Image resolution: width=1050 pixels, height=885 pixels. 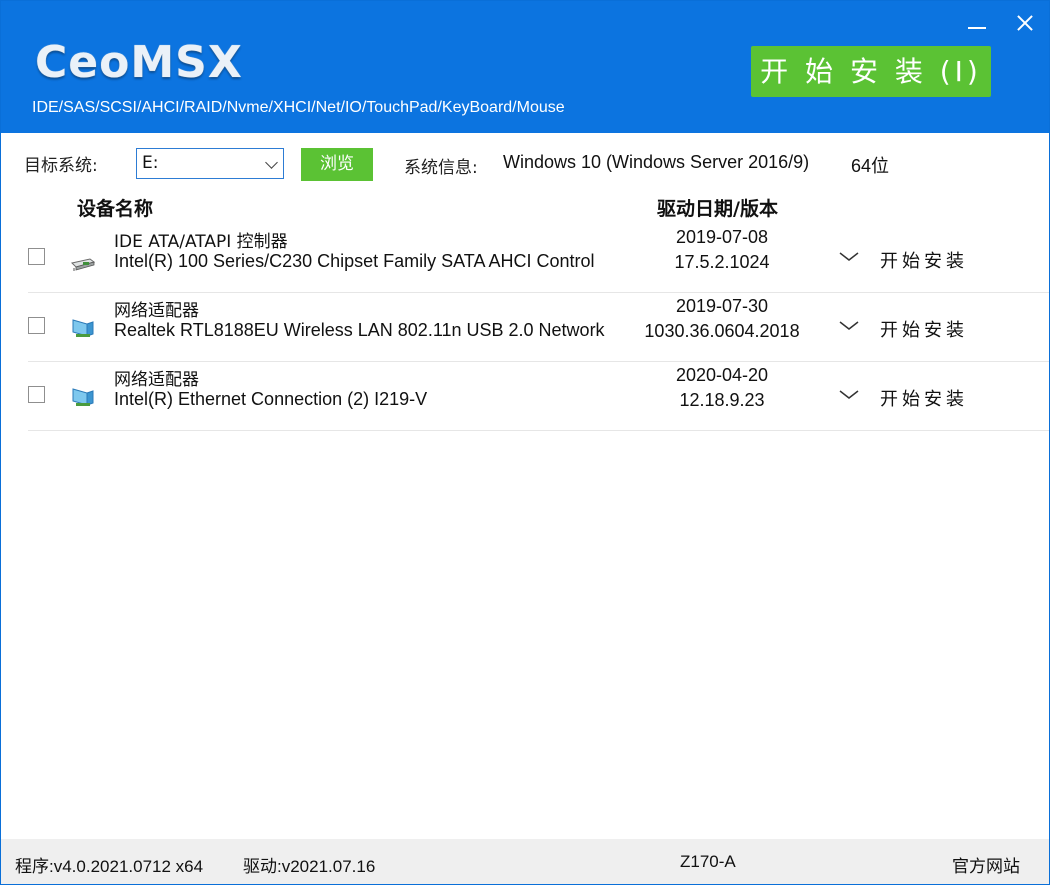 I want to click on motherboard-model: Z170-A, so click(x=708, y=861).